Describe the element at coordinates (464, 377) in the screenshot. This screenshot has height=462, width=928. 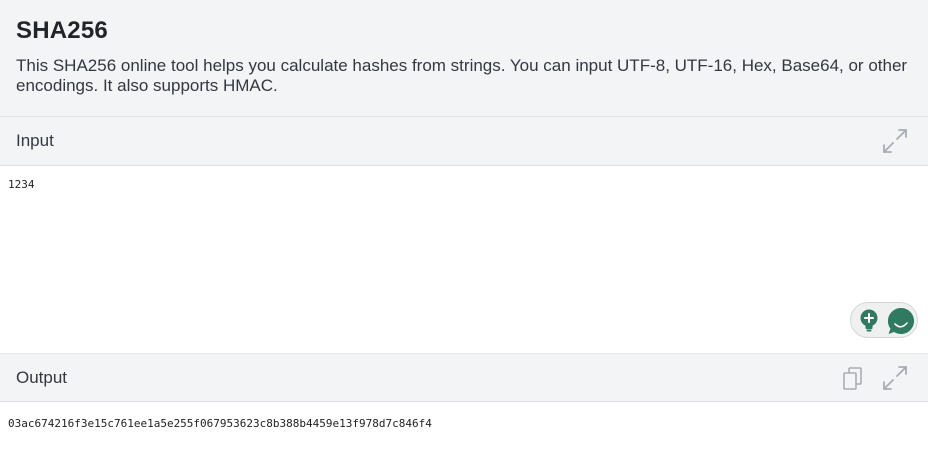
I see `output-panel-header: Output` at that location.